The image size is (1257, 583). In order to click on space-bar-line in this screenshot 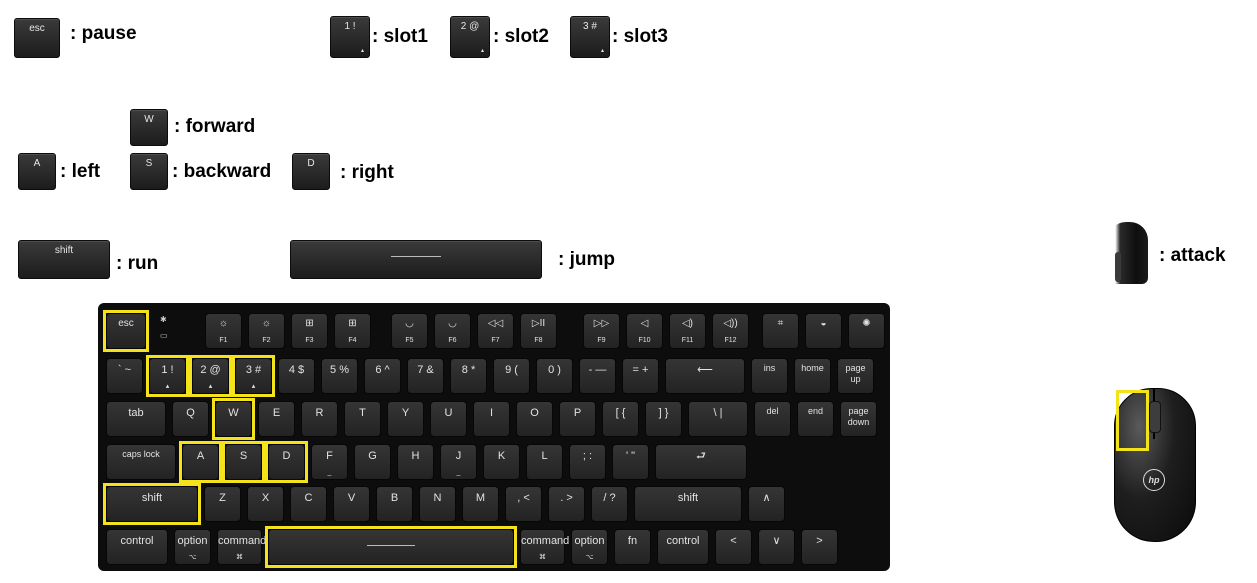, I will do `click(416, 256)`.